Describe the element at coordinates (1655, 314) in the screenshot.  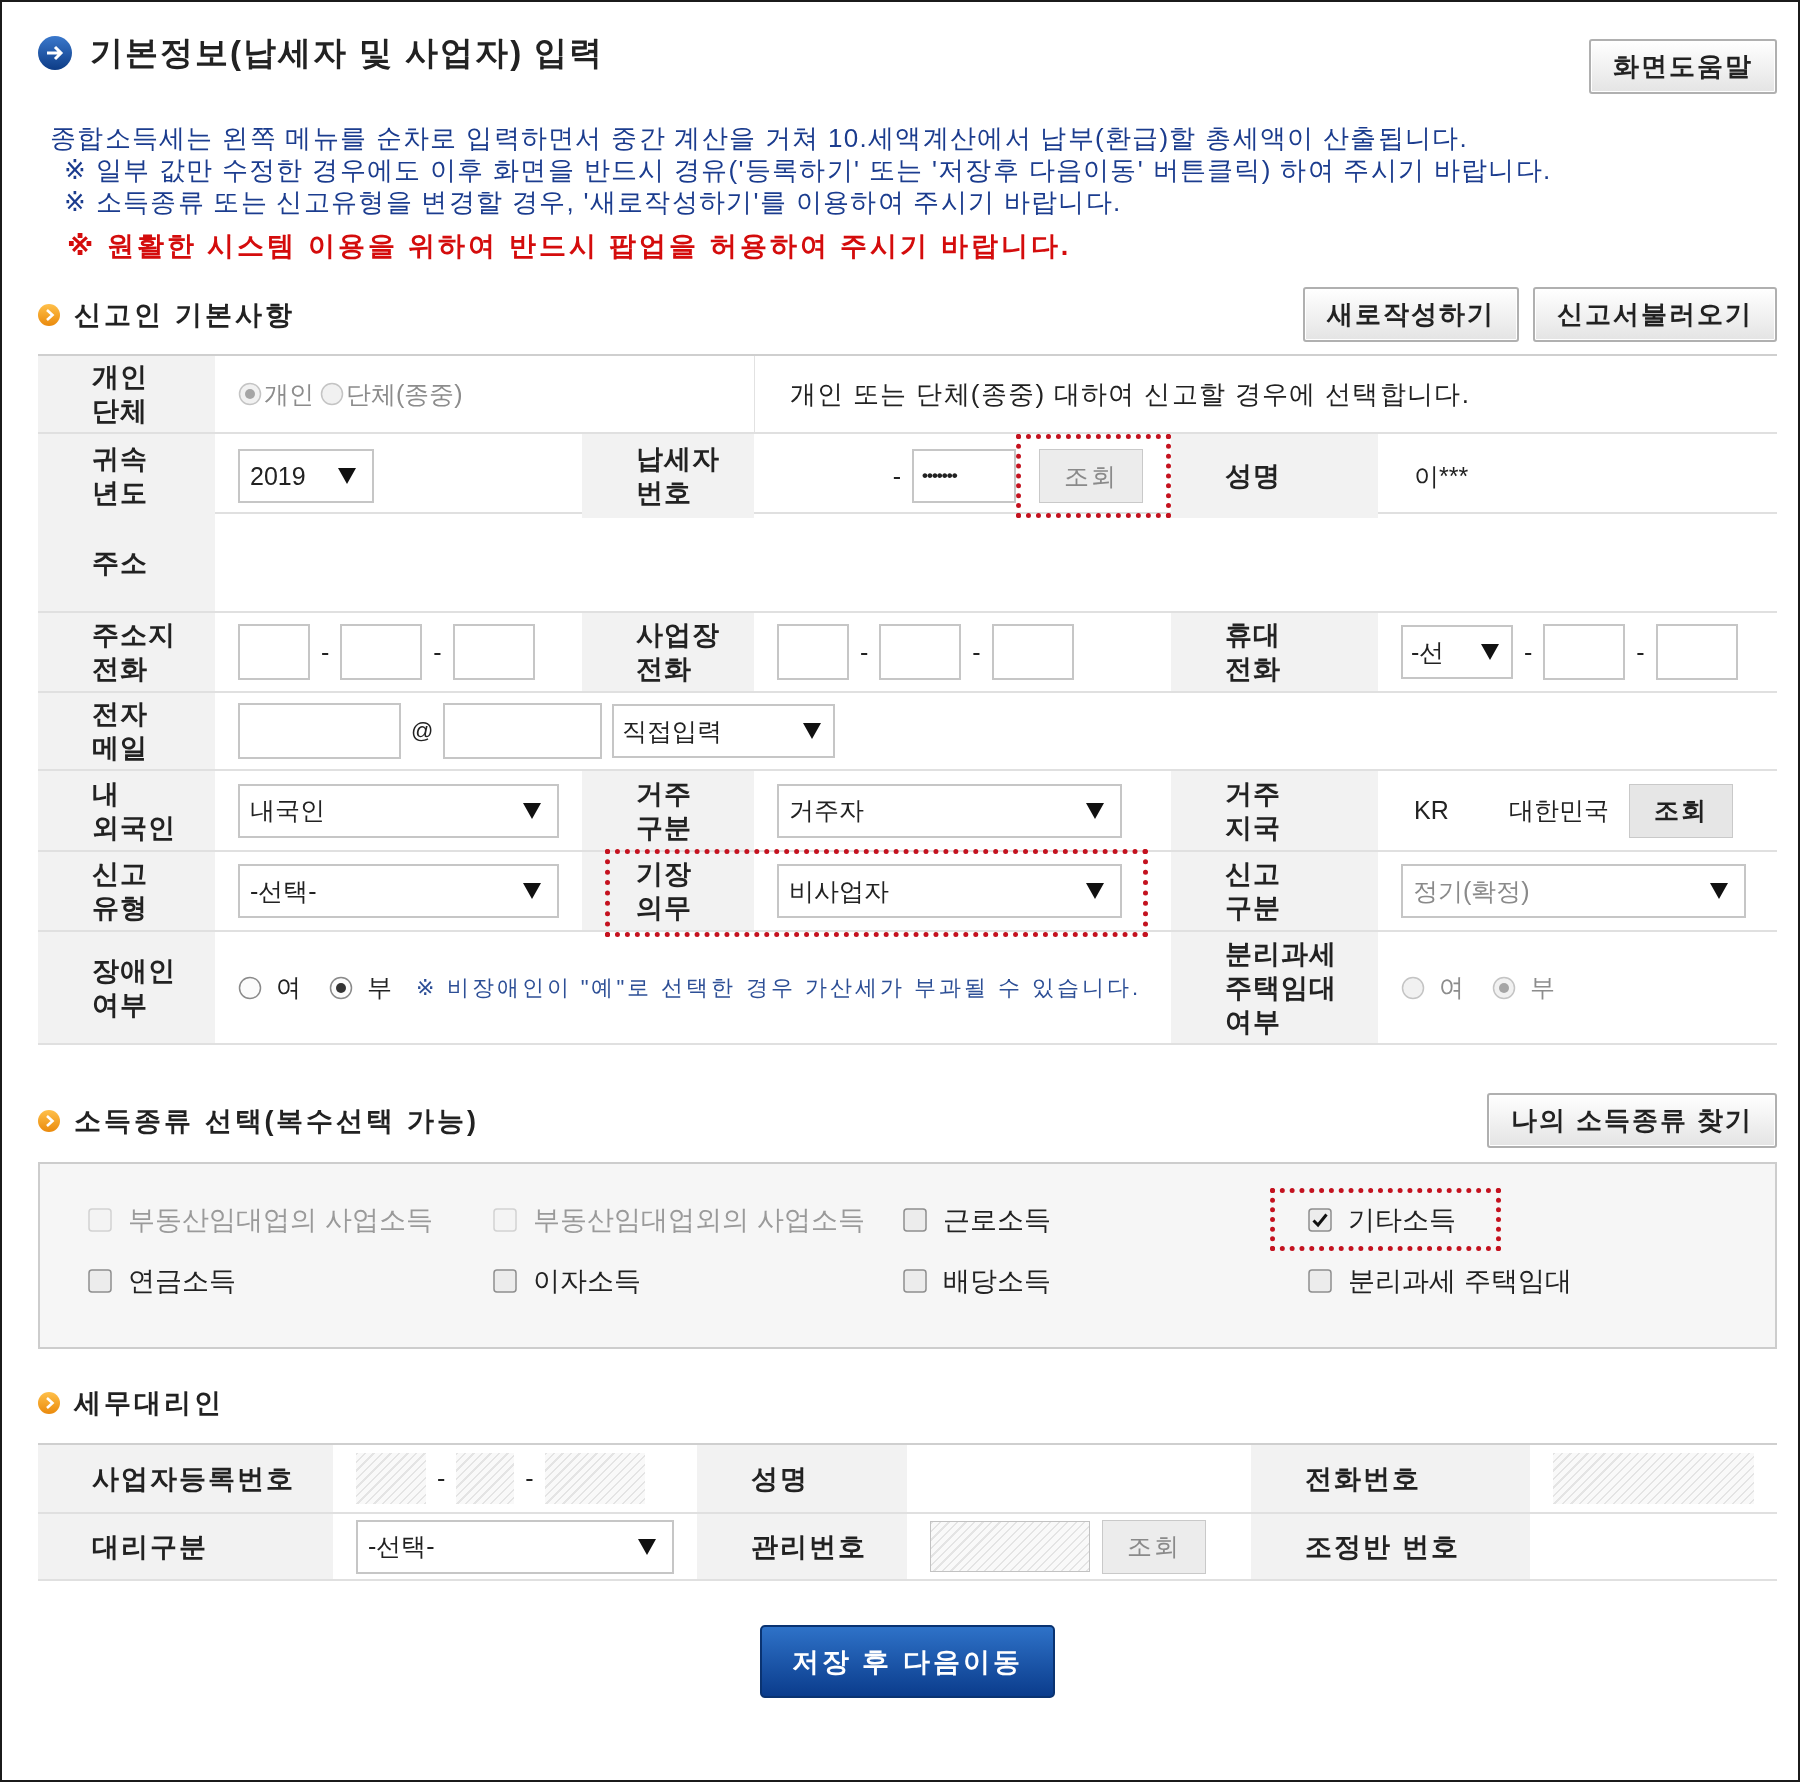
I see `action-button: 신고서불러오기` at that location.